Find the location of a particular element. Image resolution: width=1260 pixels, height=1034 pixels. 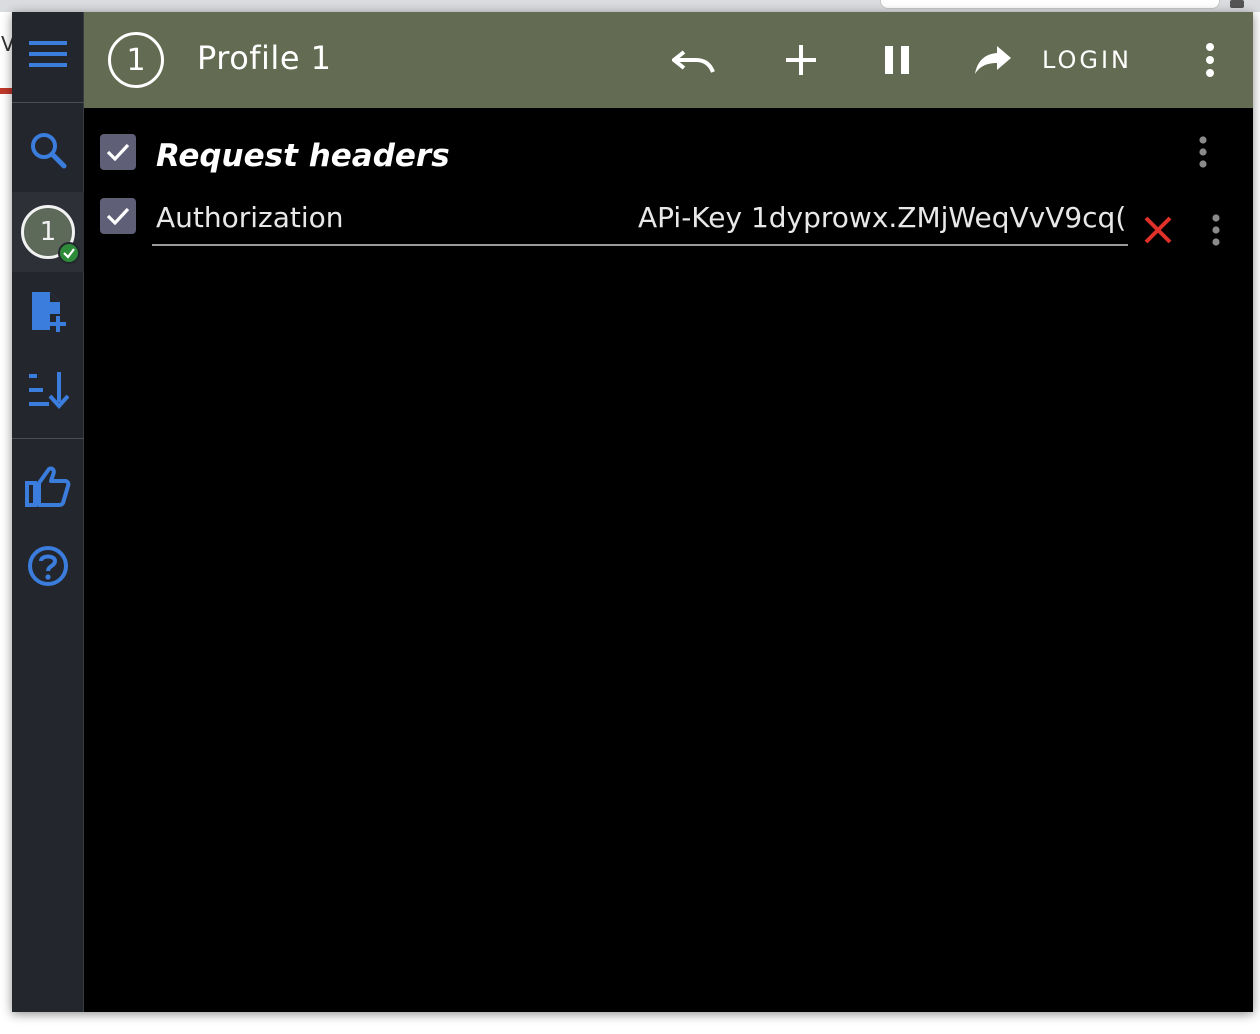

menu-button is located at coordinates (48, 54).